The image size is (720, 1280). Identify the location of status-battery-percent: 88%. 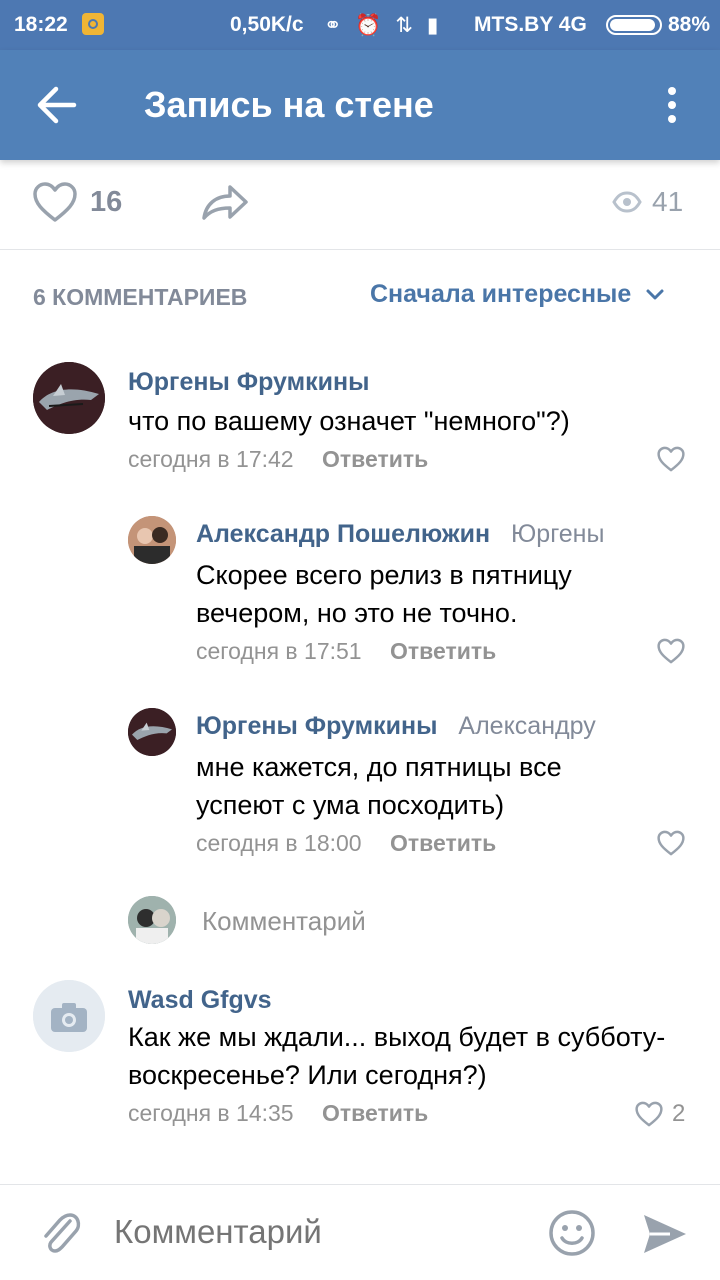
(689, 24).